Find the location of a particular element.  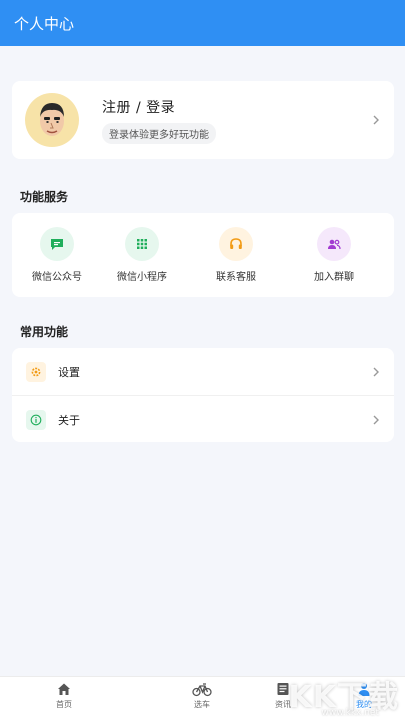

settings-icon is located at coordinates (36, 371).